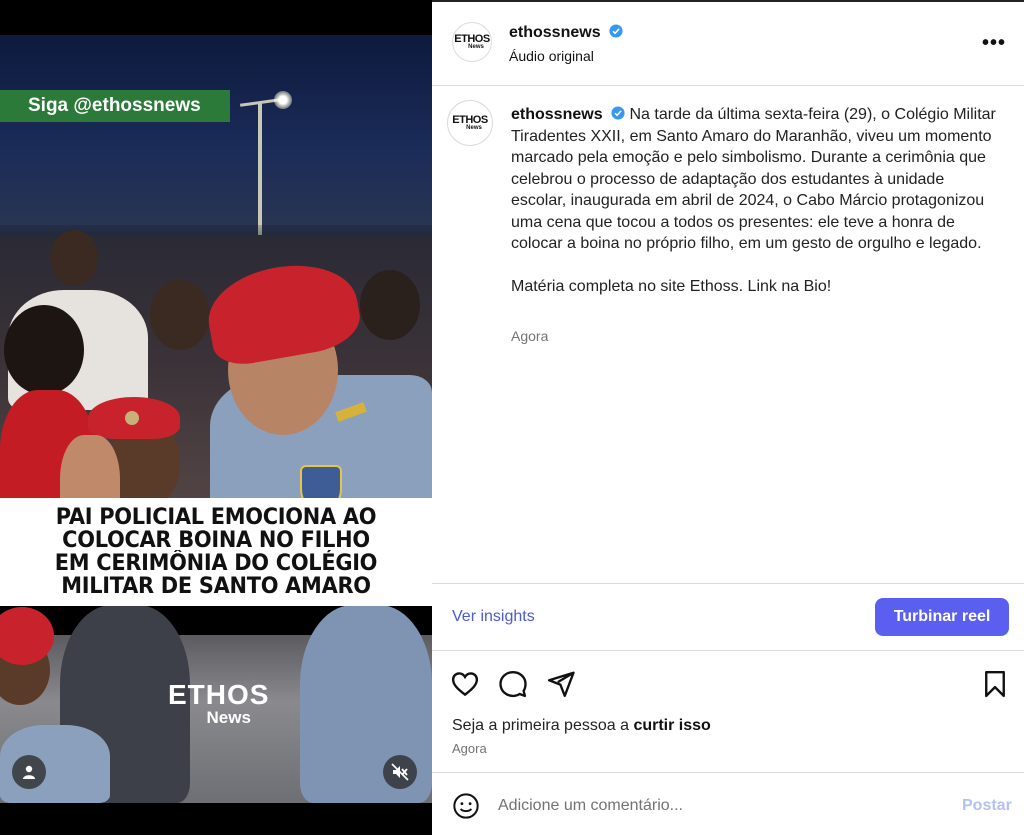  Describe the element at coordinates (465, 684) in the screenshot. I see `heart-icon` at that location.